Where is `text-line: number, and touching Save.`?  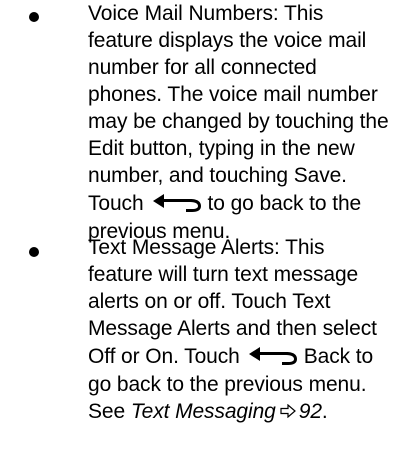 text-line: number, and touching Save. is located at coordinates (217, 175).